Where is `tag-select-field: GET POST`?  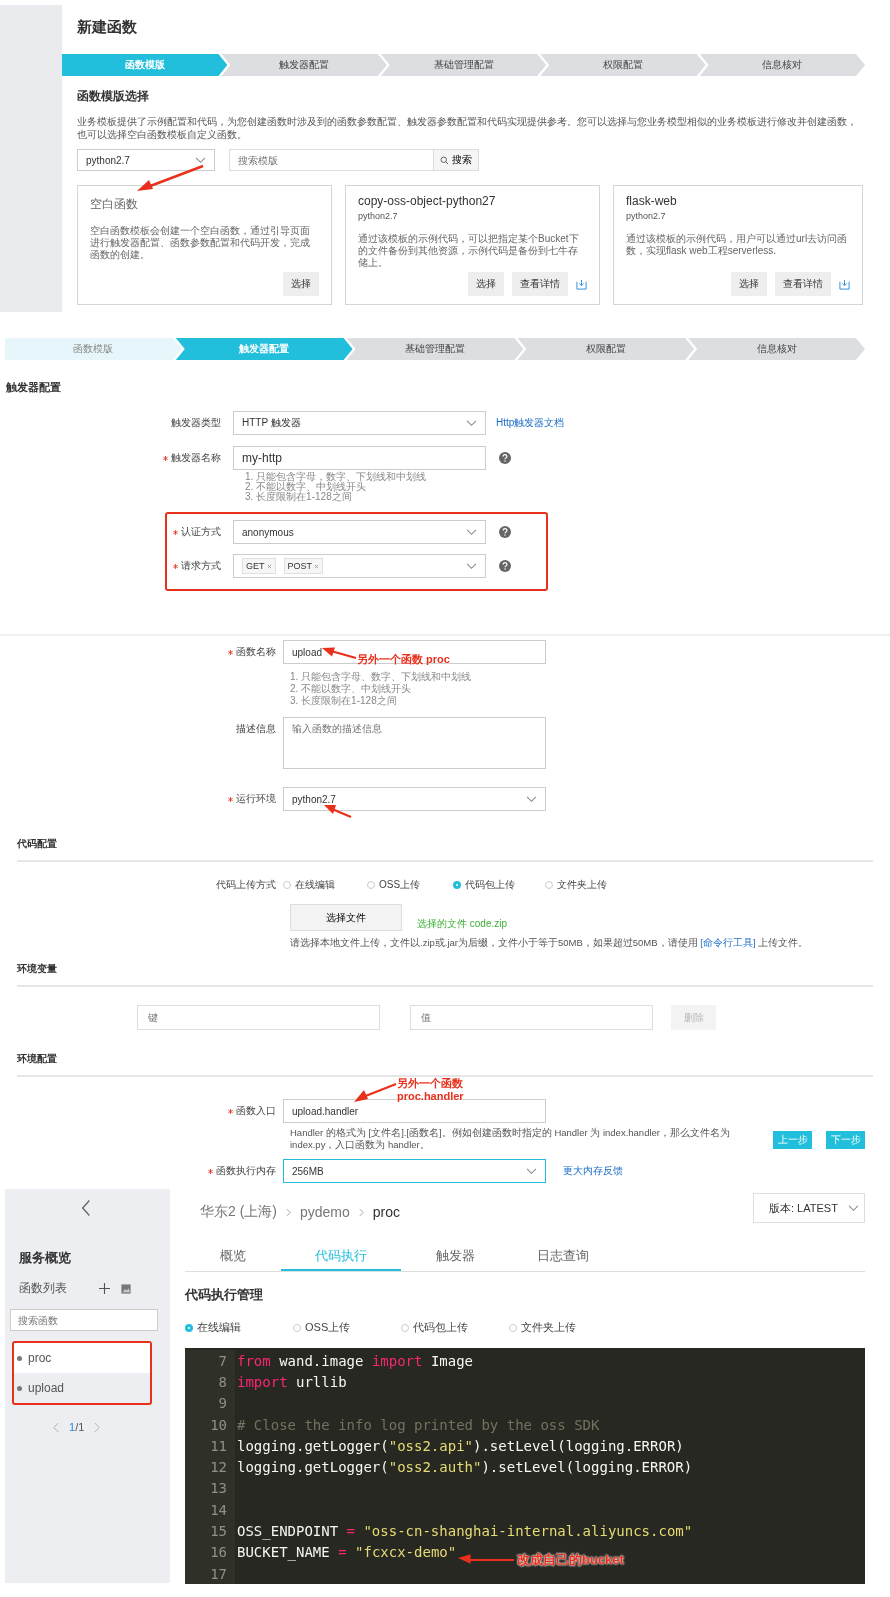
tag-select-field: GET POST is located at coordinates (359, 566).